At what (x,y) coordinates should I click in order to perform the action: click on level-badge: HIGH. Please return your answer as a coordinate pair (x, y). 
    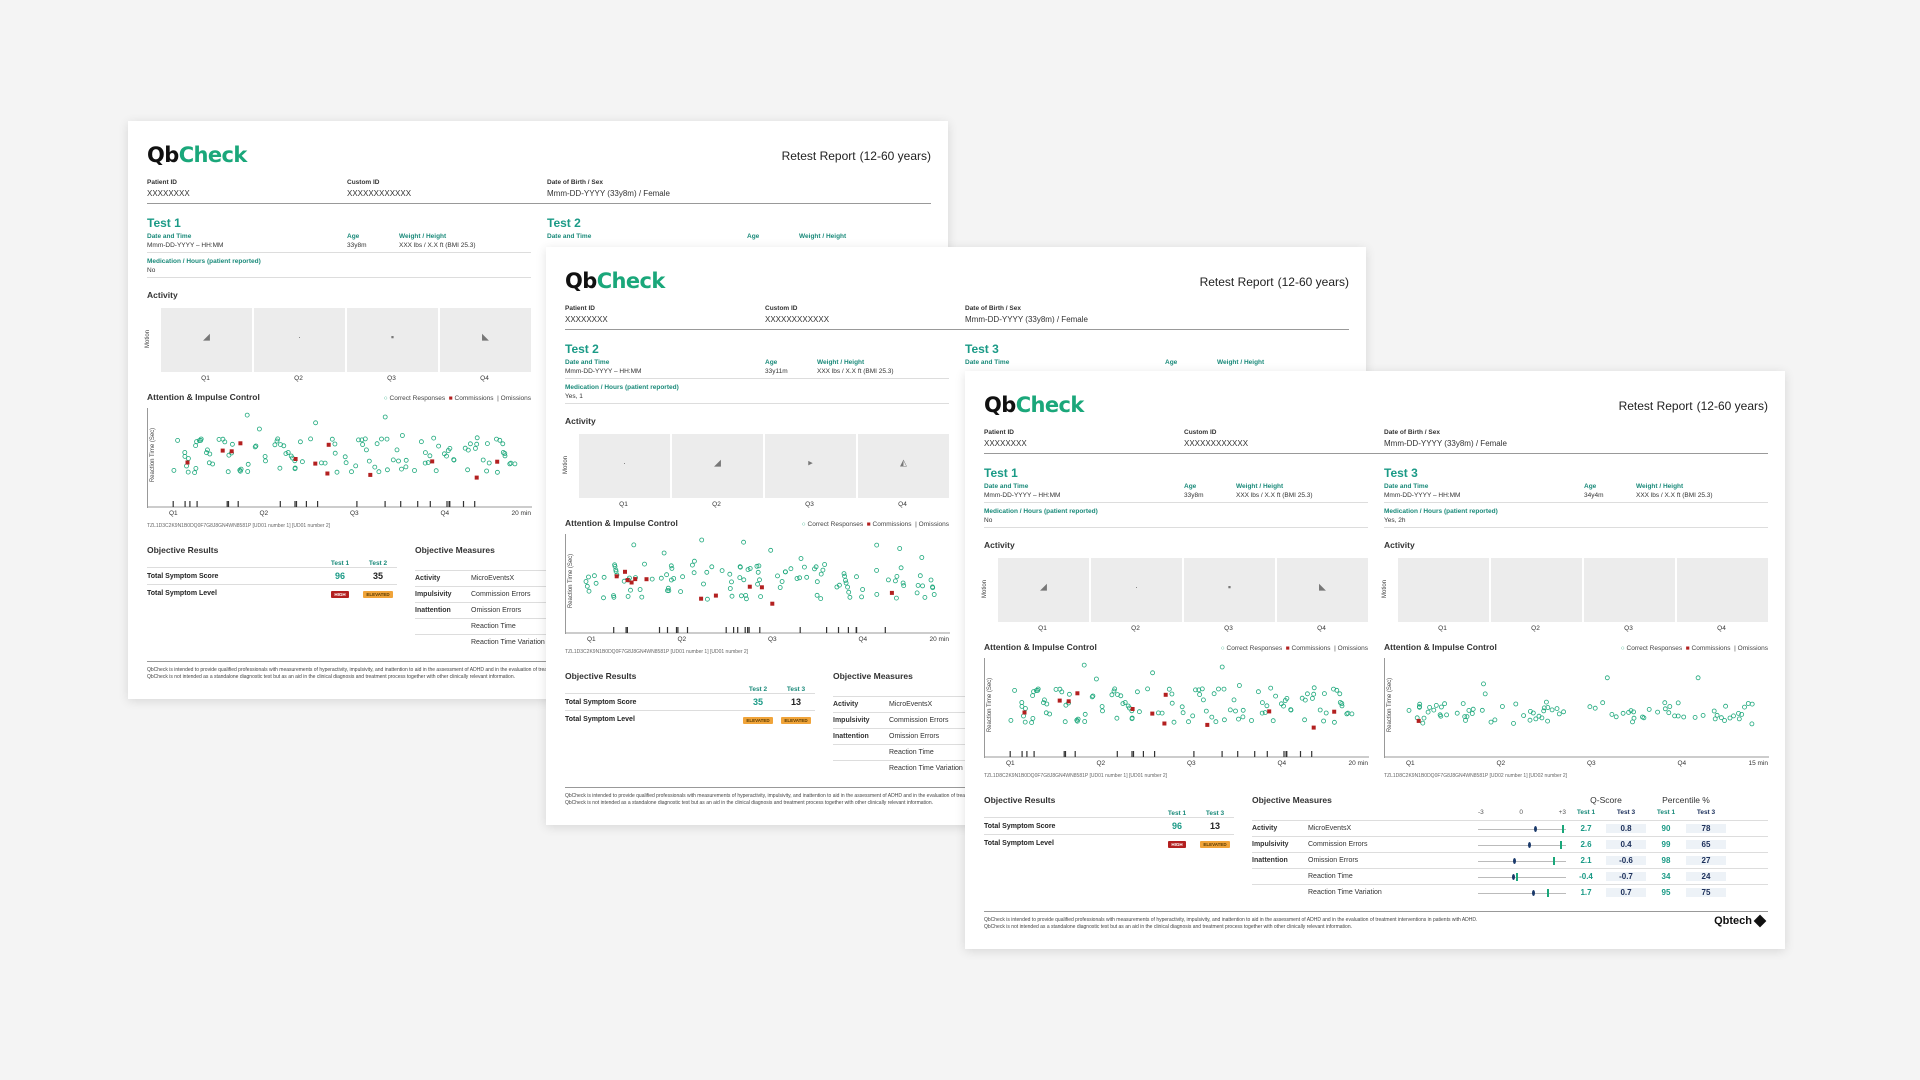
    Looking at the image, I should click on (339, 594).